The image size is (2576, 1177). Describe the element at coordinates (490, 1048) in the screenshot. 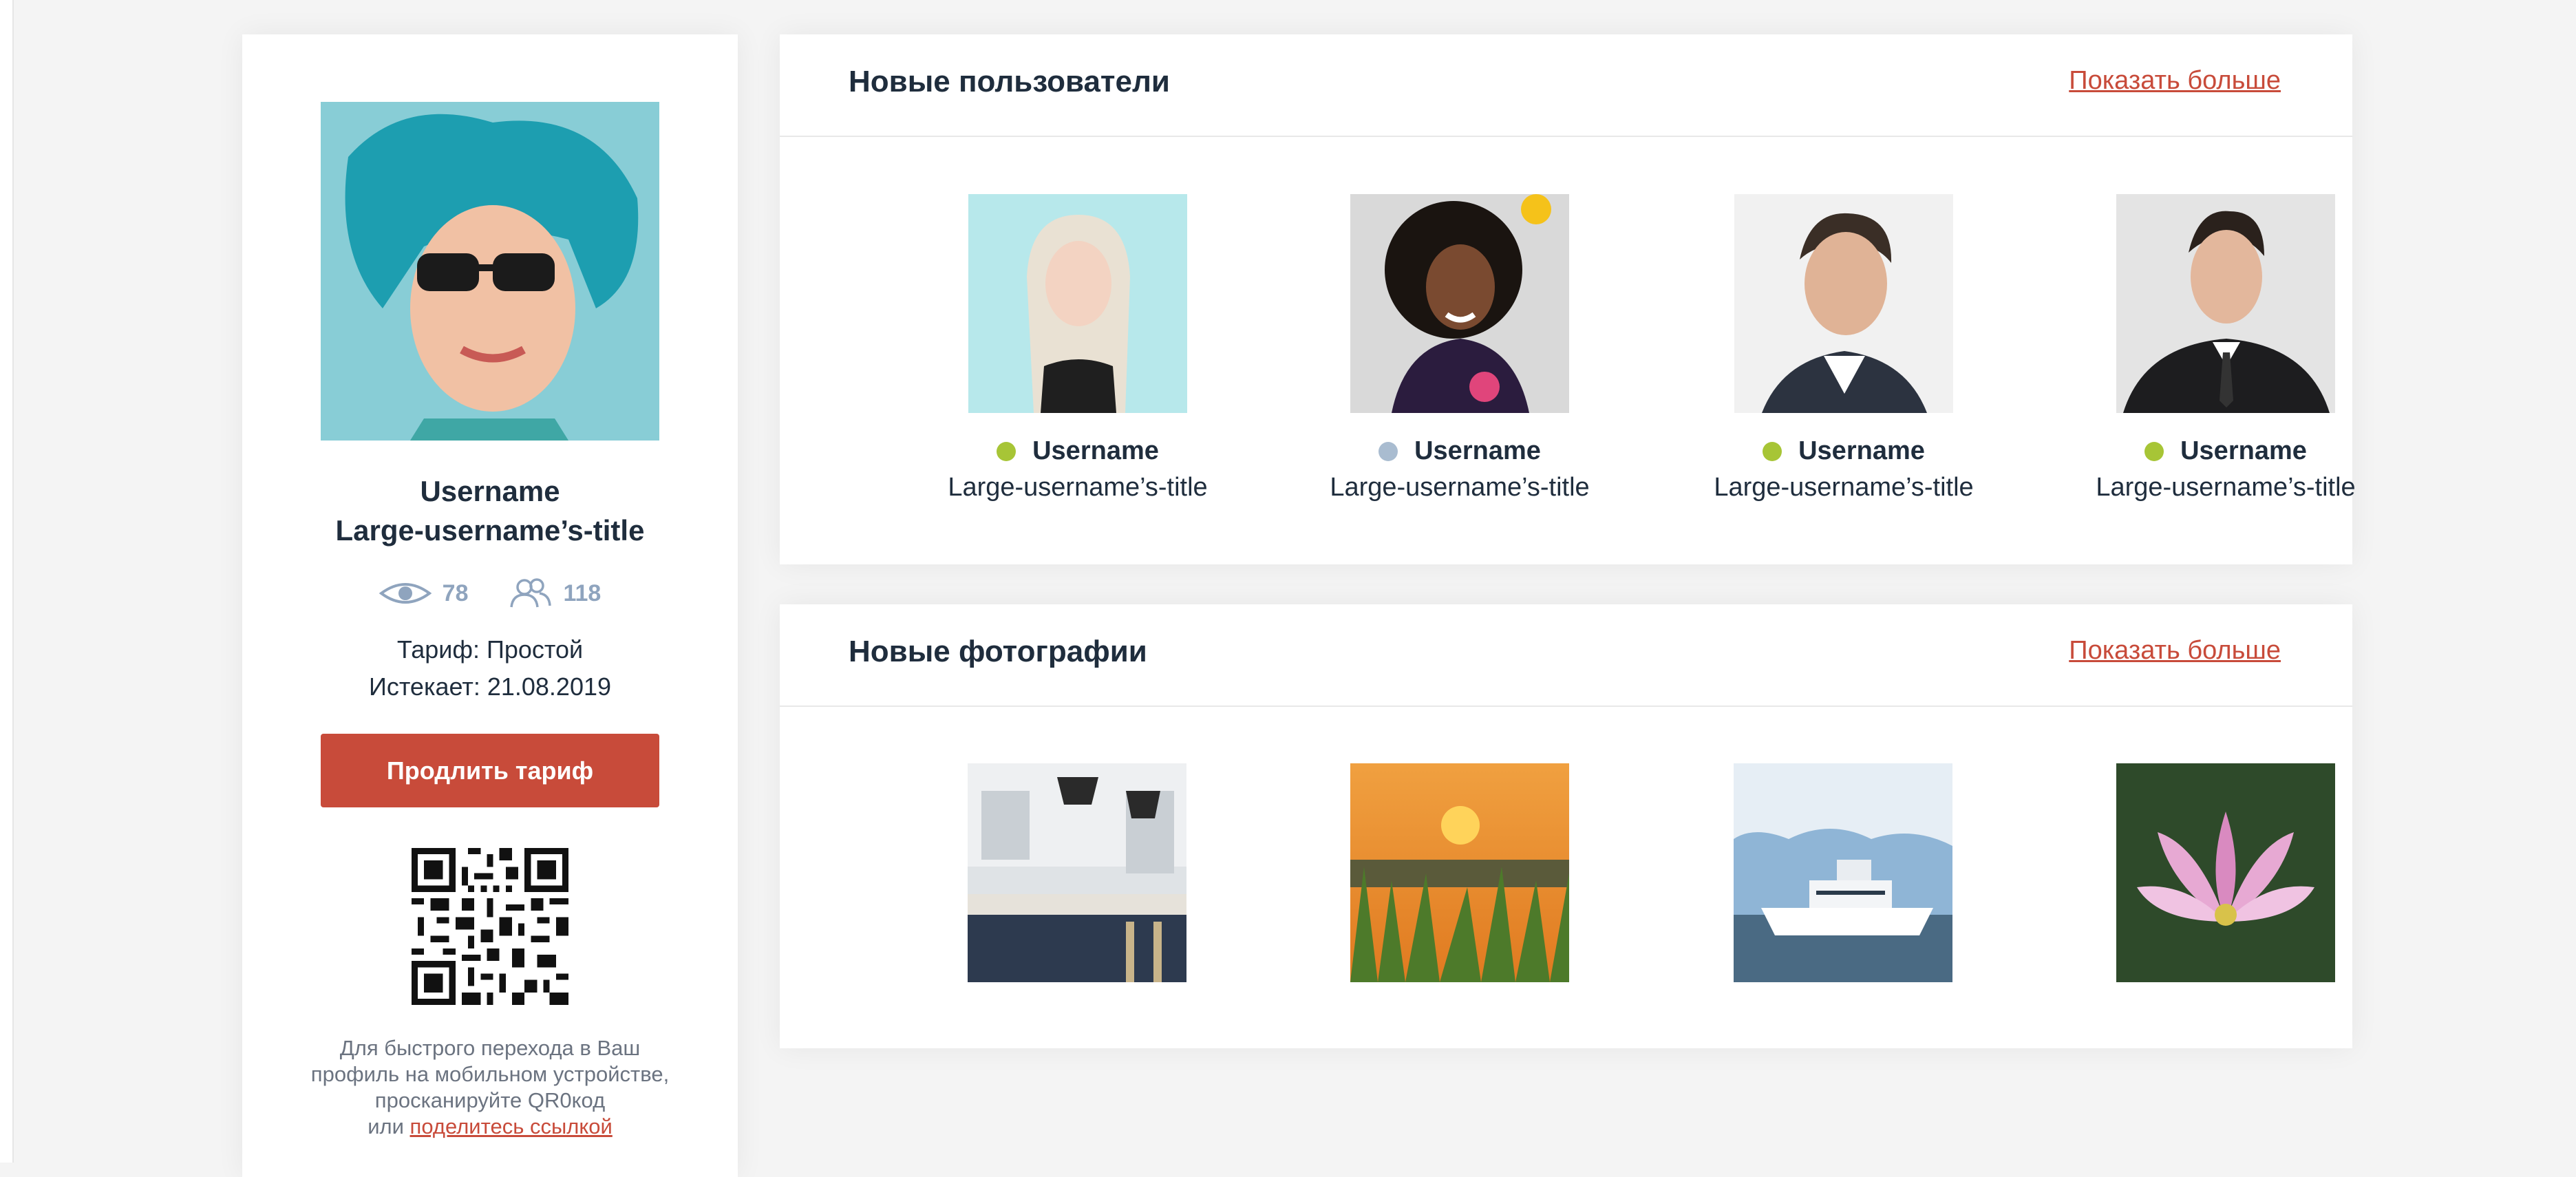

I see `qr-text-line: Для быстрого перехода в Ваш` at that location.